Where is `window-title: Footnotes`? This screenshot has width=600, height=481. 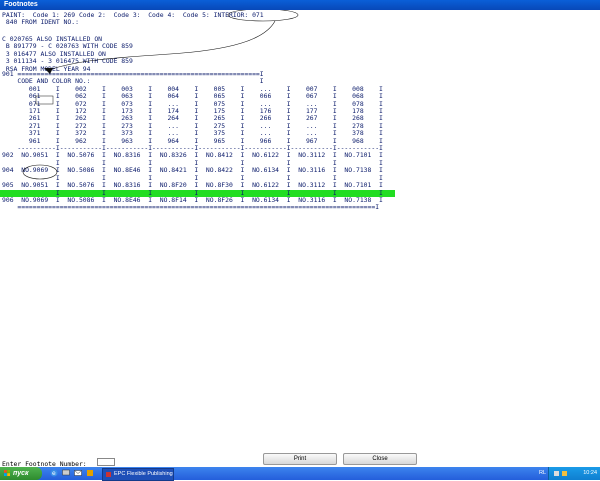 window-title: Footnotes is located at coordinates (21, 4).